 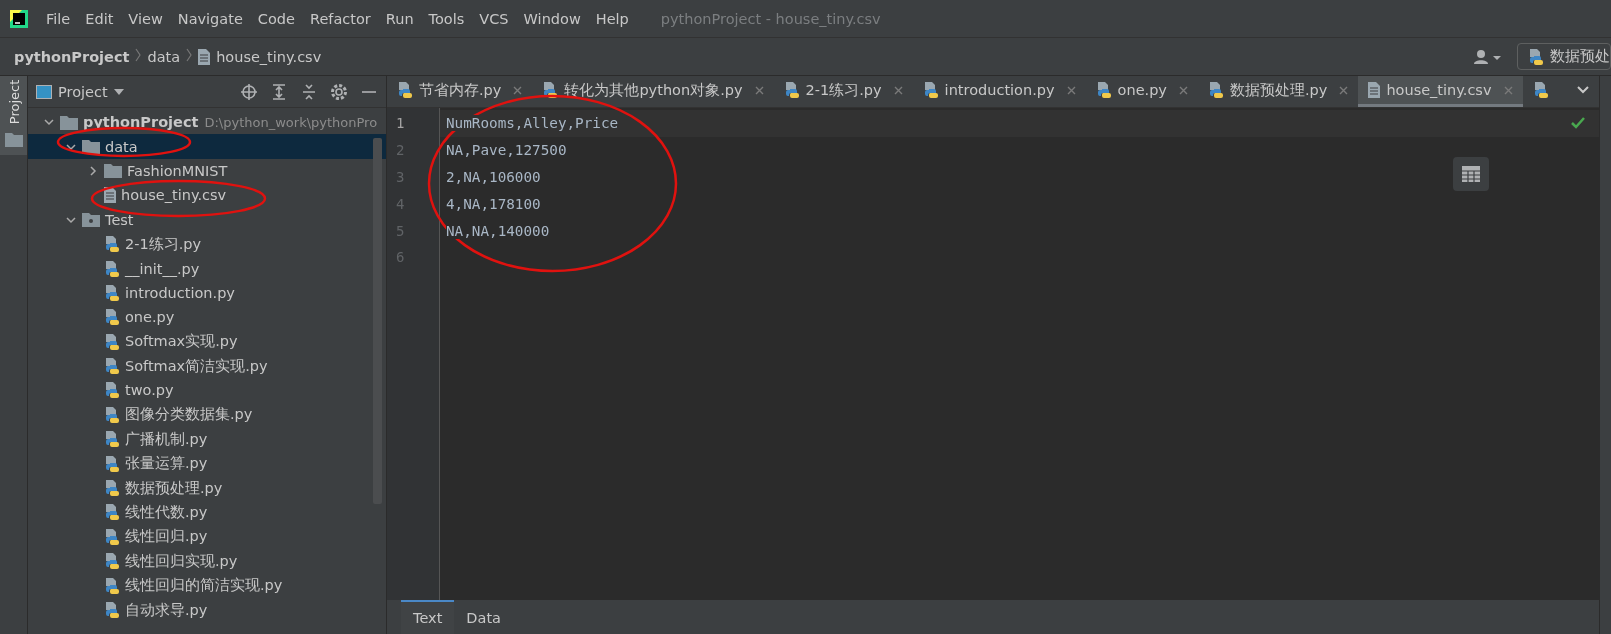 What do you see at coordinates (428, 617) in the screenshot?
I see `view-tab: Text` at bounding box center [428, 617].